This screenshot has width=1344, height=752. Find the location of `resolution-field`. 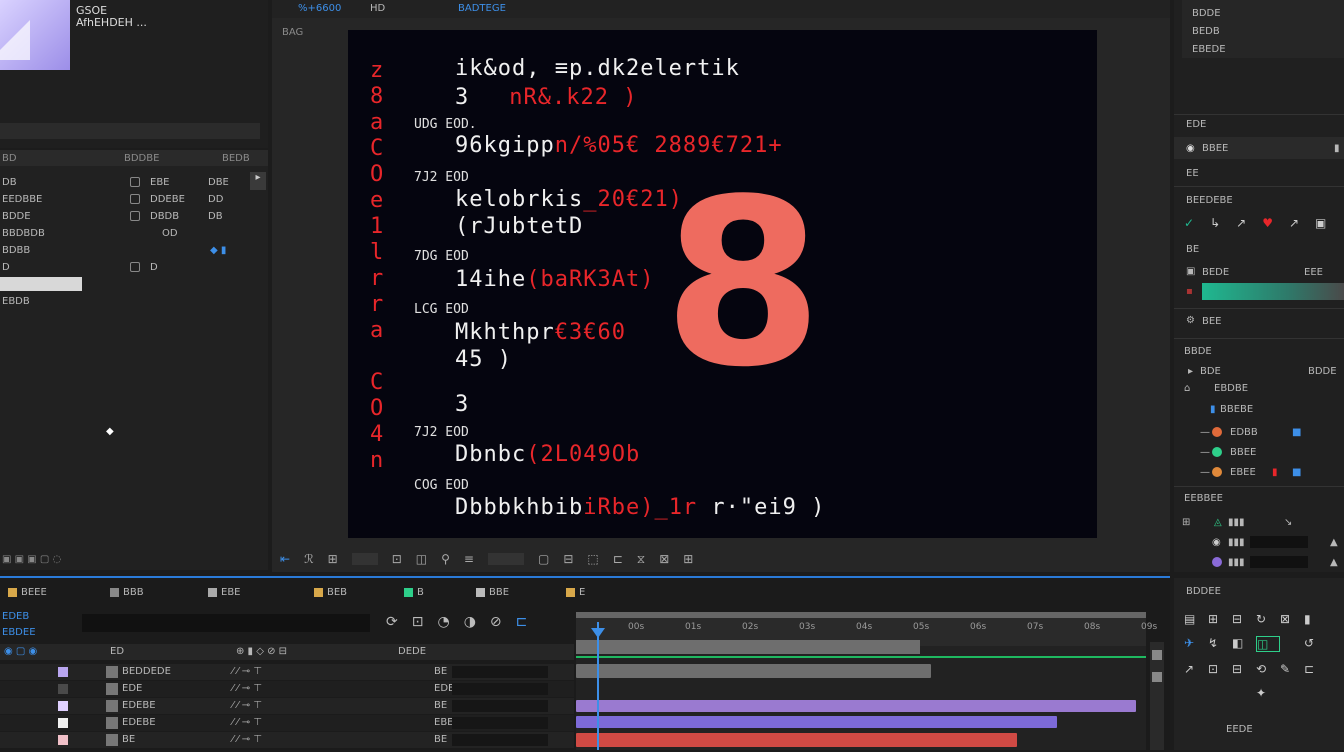

resolution-field is located at coordinates (505, 559).